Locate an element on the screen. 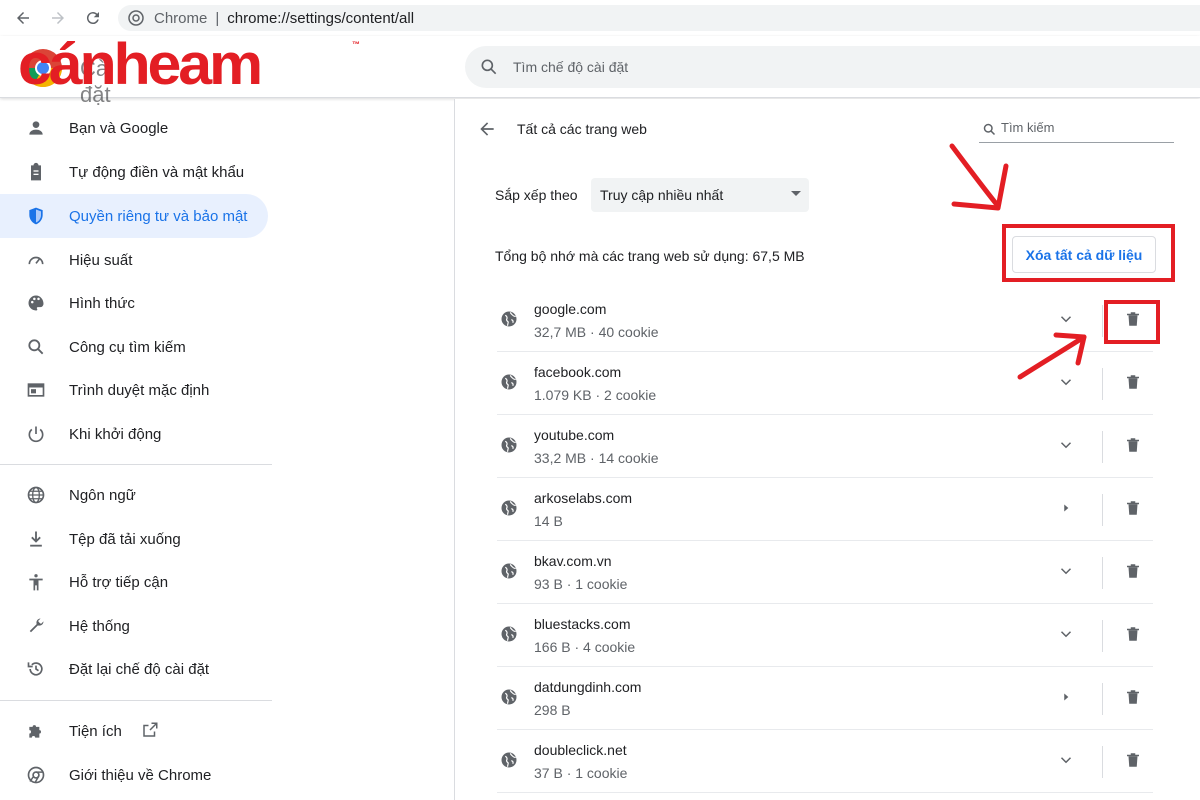 The height and width of the screenshot is (800, 1200). logo-wordmark: cánheam is located at coordinates (140, 64).